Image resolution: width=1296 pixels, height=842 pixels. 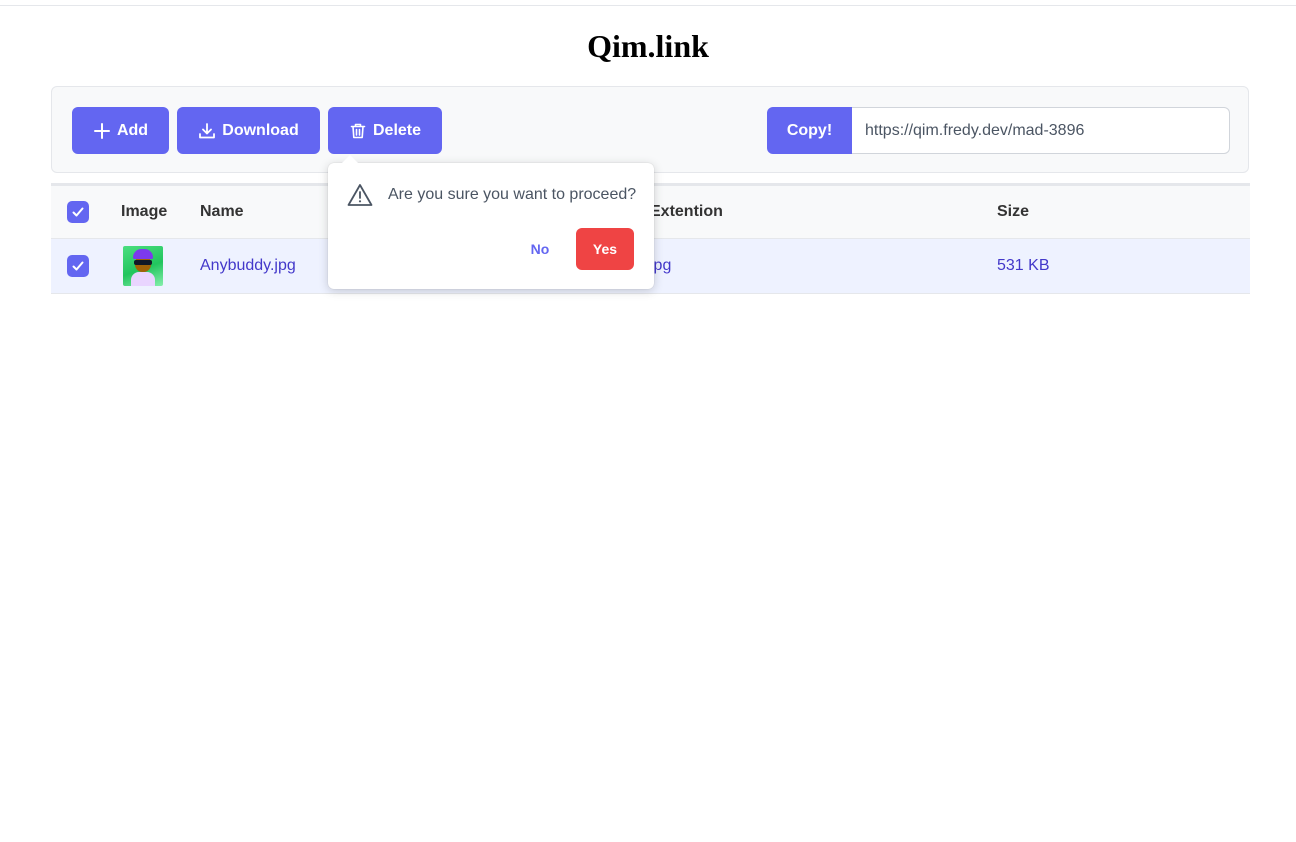 What do you see at coordinates (1041, 130) in the screenshot?
I see `share-url-input` at bounding box center [1041, 130].